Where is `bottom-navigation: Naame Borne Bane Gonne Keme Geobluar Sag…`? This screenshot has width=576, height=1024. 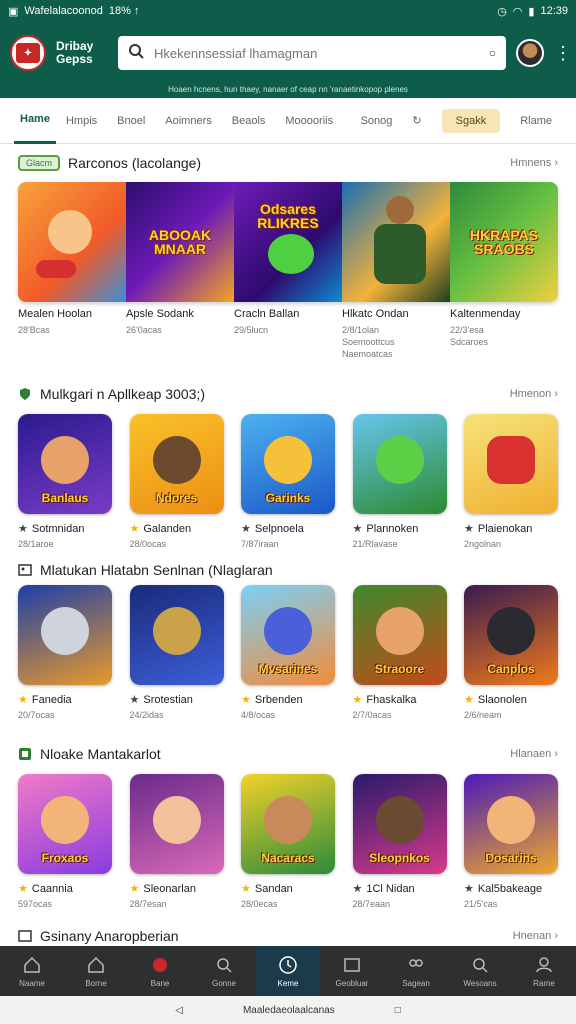 bottom-navigation: Naame Borne Bane Gonne Keme Geobluar Sag… is located at coordinates (288, 971).